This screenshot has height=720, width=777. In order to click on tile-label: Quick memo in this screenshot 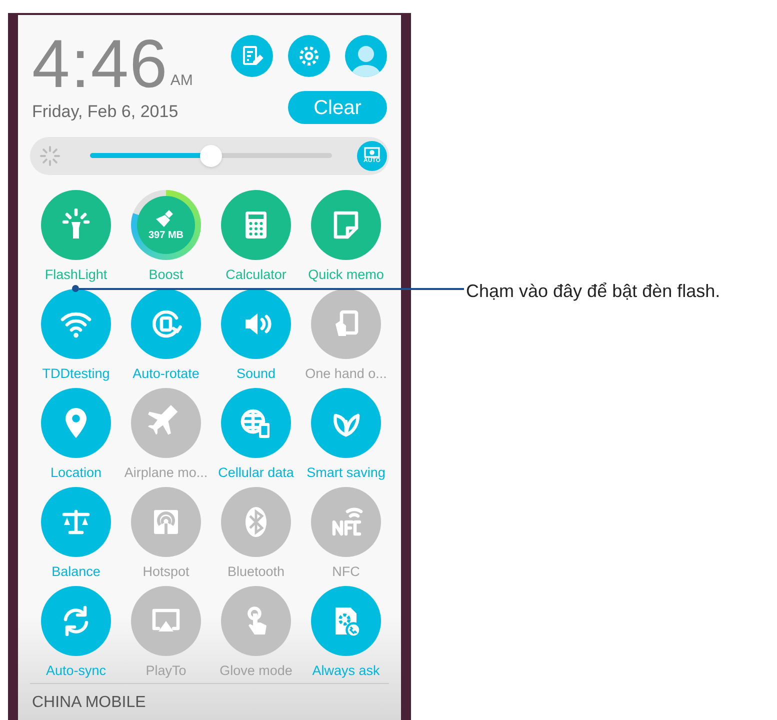, I will do `click(346, 274)`.